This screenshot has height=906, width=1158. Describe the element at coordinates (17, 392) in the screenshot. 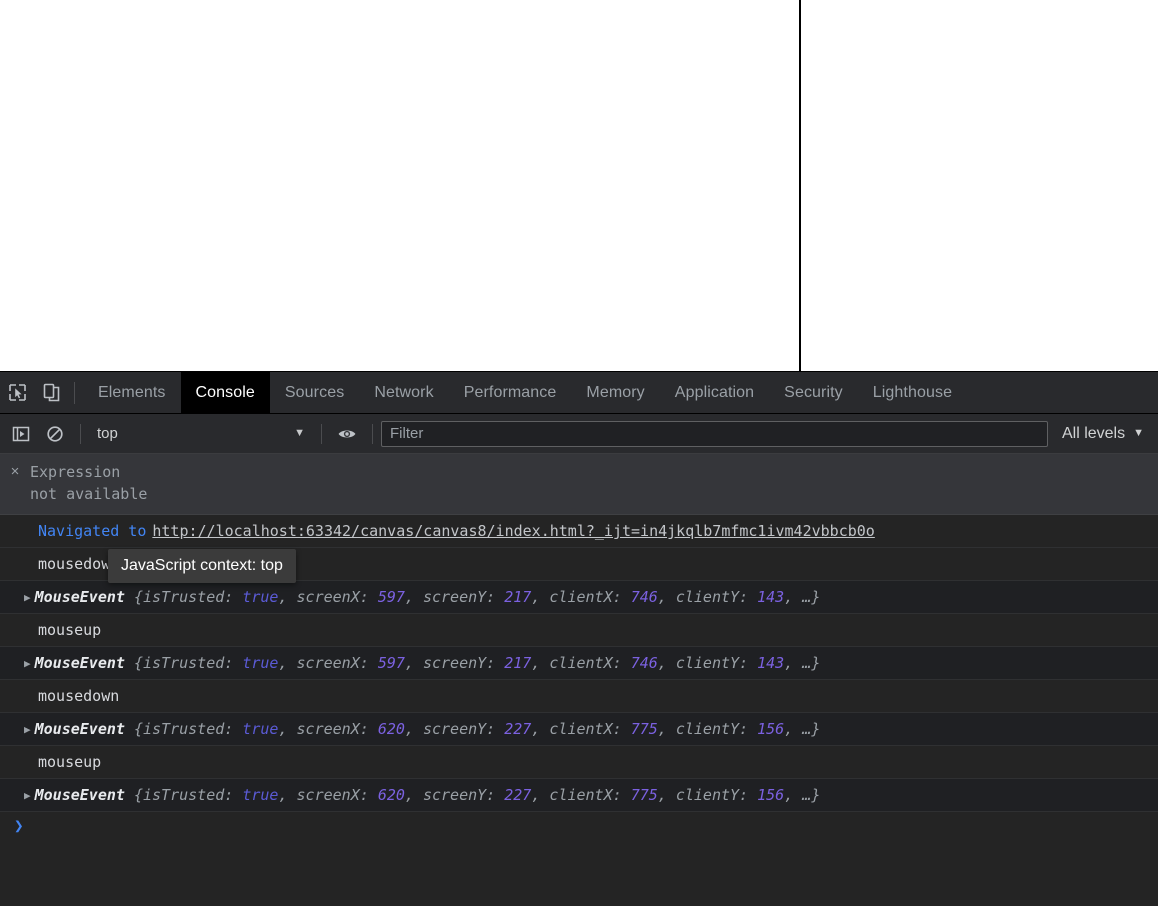

I see `inspect-element-icon` at that location.